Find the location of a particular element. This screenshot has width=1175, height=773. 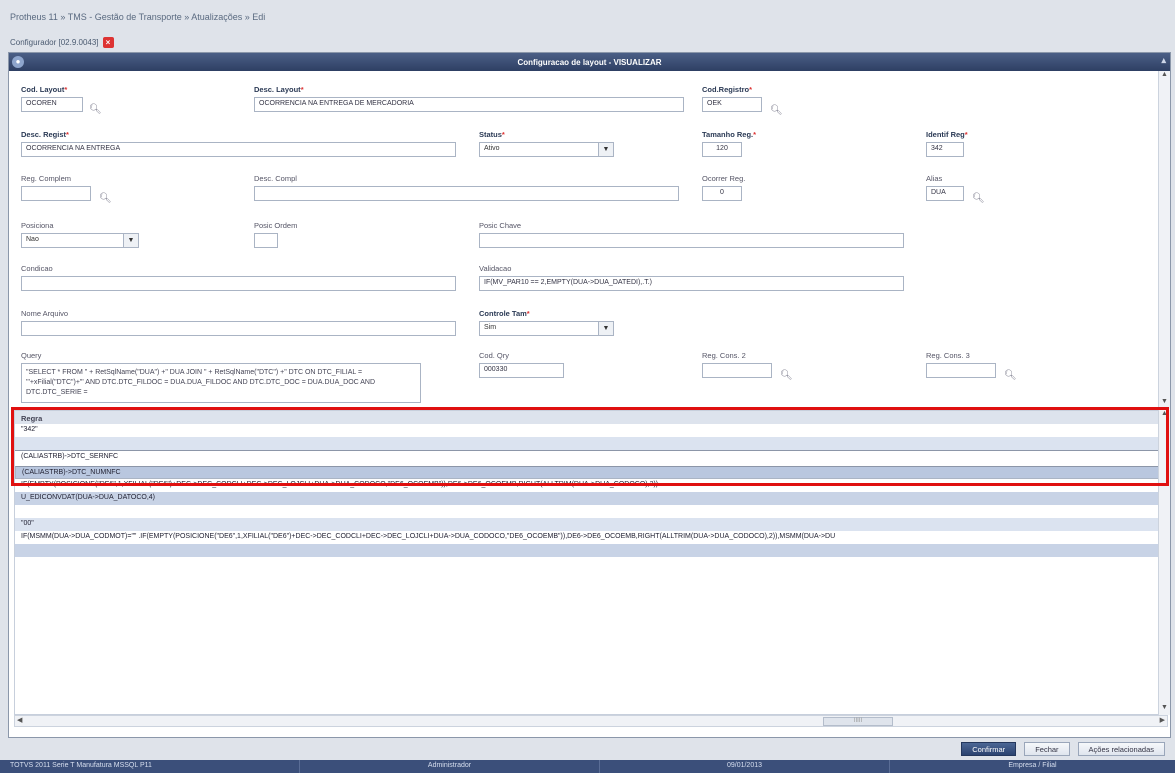

scroll-left-icon: ◀ is located at coordinates (19, 720).